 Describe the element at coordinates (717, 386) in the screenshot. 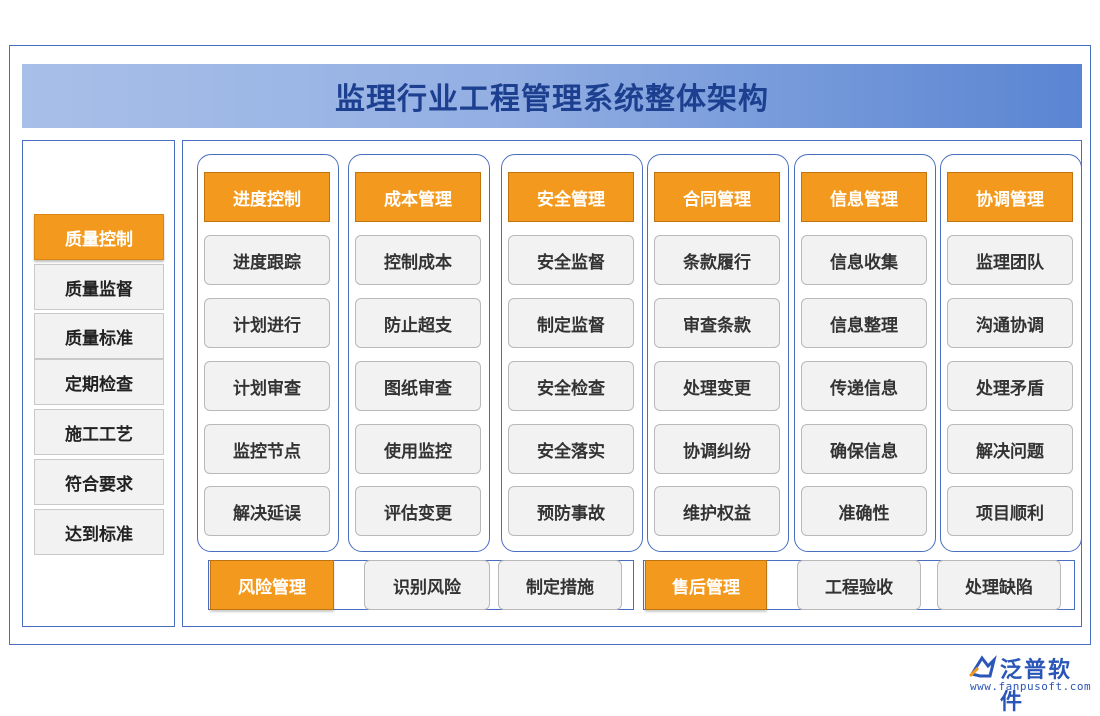

I see `module-item: 处理变更` at that location.